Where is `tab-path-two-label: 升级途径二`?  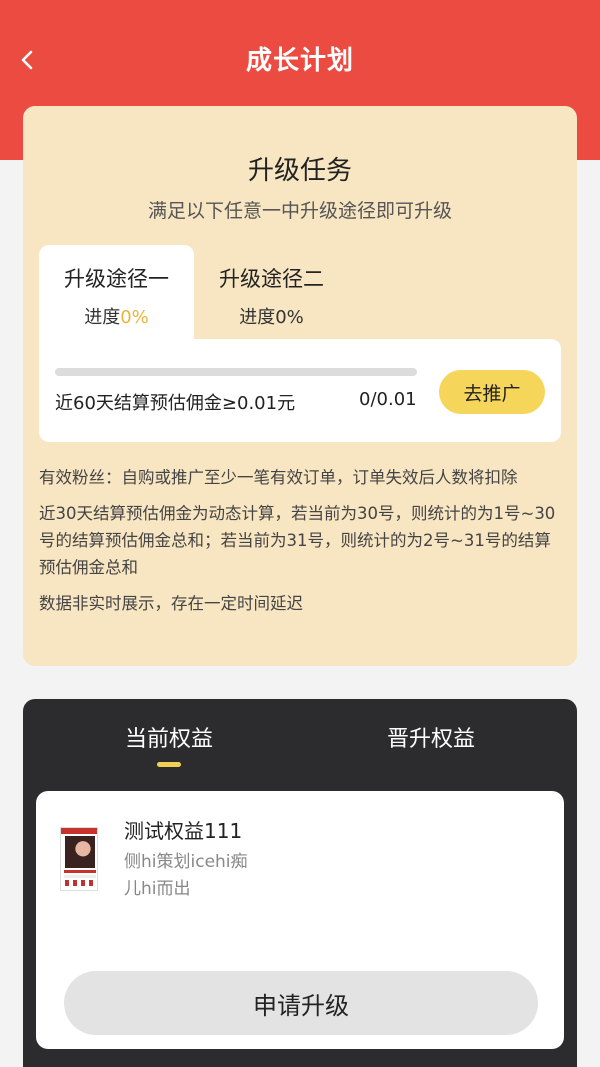
tab-path-two-label: 升级途径二 is located at coordinates (271, 279).